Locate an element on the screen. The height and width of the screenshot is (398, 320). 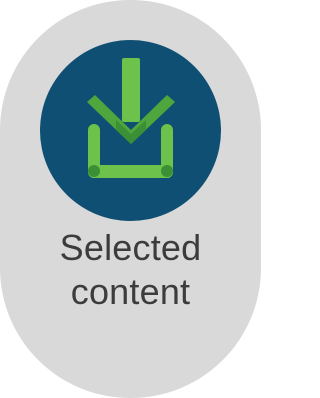
tile-label-line1: Selected is located at coordinates (130, 247).